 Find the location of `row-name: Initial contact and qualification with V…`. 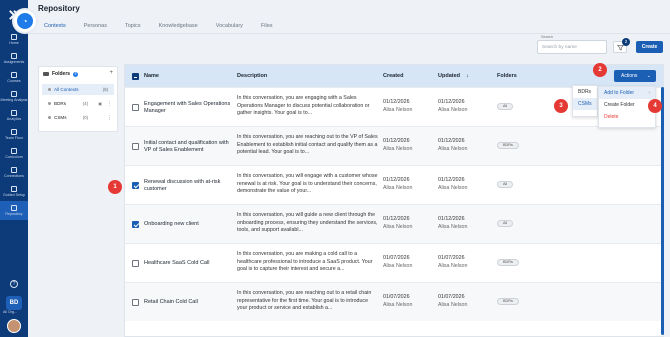

row-name: Initial contact and qualification with V… is located at coordinates (188, 146).